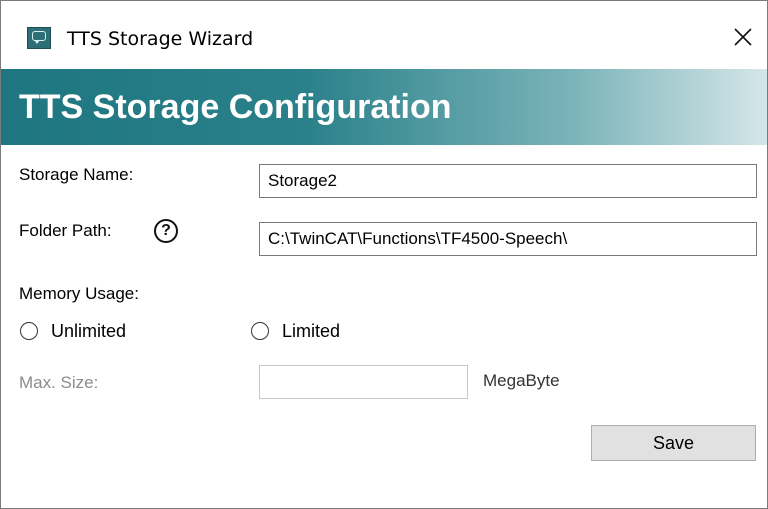  Describe the element at coordinates (384, 35) in the screenshot. I see `title-bar: TTS Storage Wizard` at that location.